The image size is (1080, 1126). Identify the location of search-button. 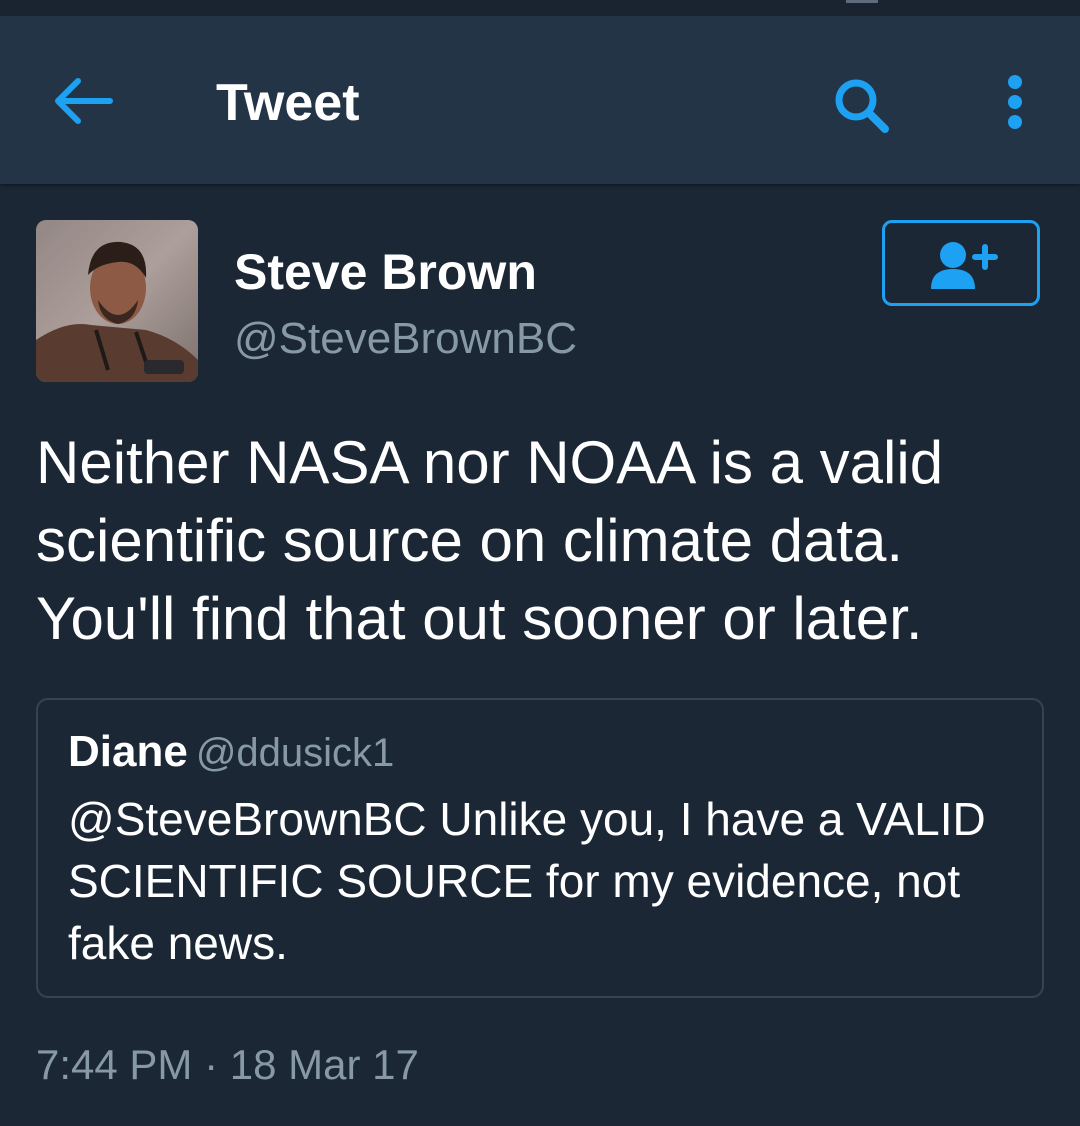
(863, 107).